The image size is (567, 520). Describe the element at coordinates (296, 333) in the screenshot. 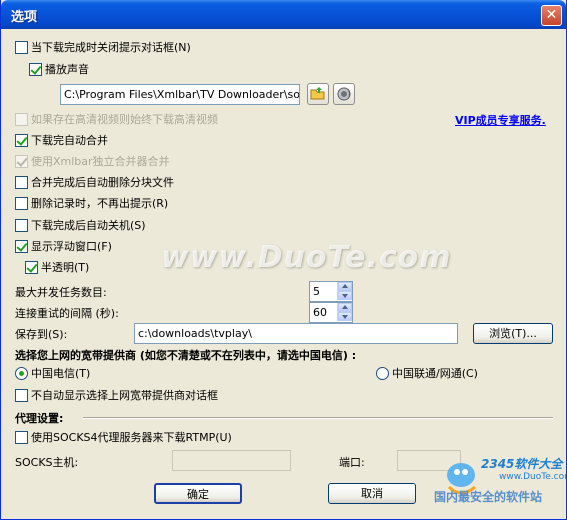

I see `save-path-input: c:\downloads\tvplay\` at that location.